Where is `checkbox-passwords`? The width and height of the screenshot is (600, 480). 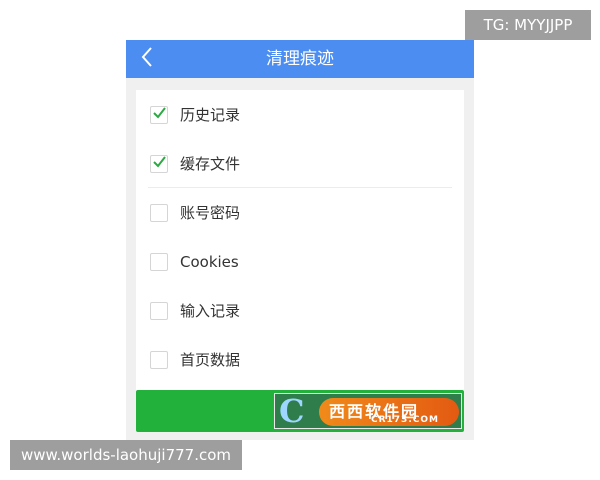
checkbox-passwords is located at coordinates (159, 212).